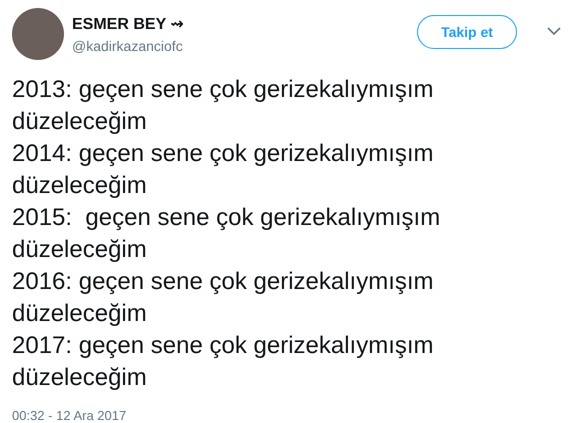 Image resolution: width=579 pixels, height=423 pixels. I want to click on username: @kadirkazanciofc, so click(128, 46).